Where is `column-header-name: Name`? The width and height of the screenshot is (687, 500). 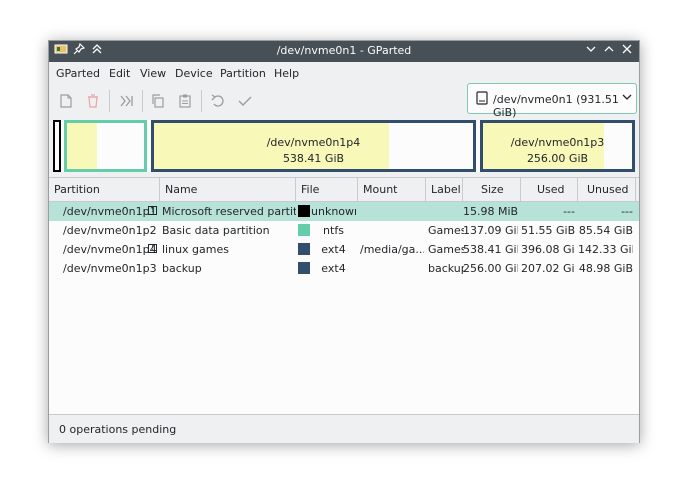
column-header-name: Name is located at coordinates (228, 189).